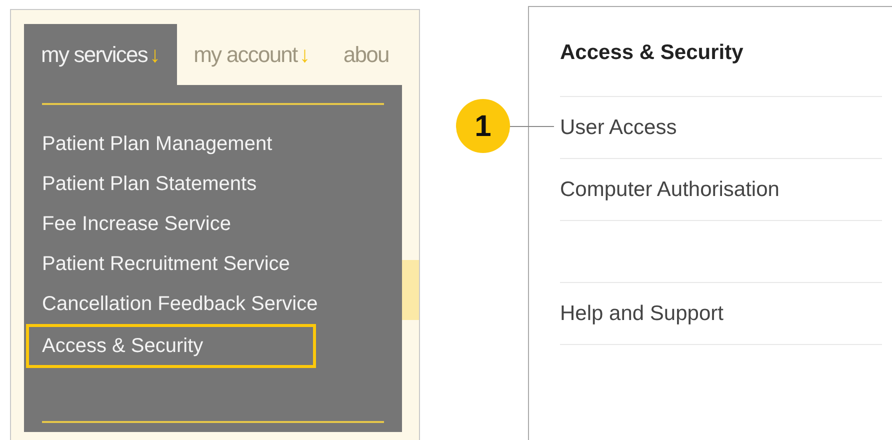 This screenshot has width=892, height=440. I want to click on leader-line, so click(532, 126).